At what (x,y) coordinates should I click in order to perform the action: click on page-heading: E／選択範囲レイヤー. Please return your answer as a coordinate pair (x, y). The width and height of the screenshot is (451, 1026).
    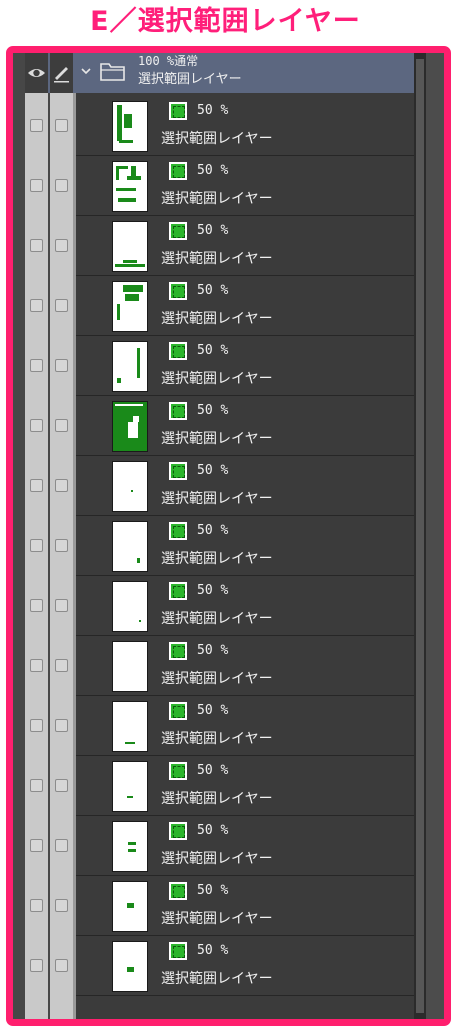
    Looking at the image, I should click on (225, 21).